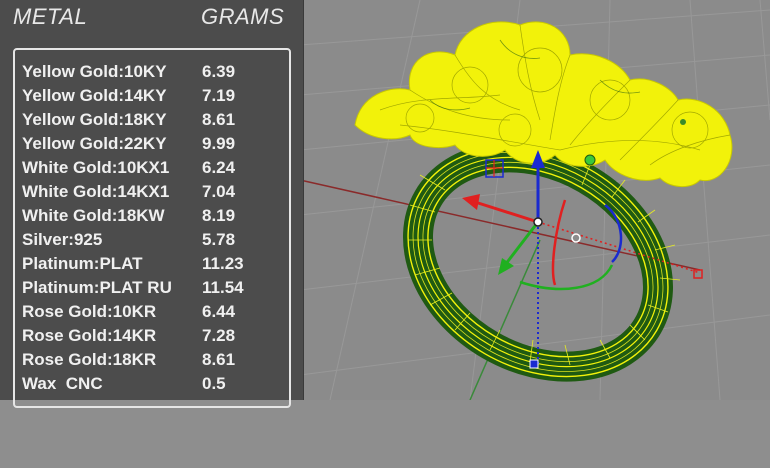  What do you see at coordinates (506, 212) in the screenshot?
I see `x-axis-handle` at bounding box center [506, 212].